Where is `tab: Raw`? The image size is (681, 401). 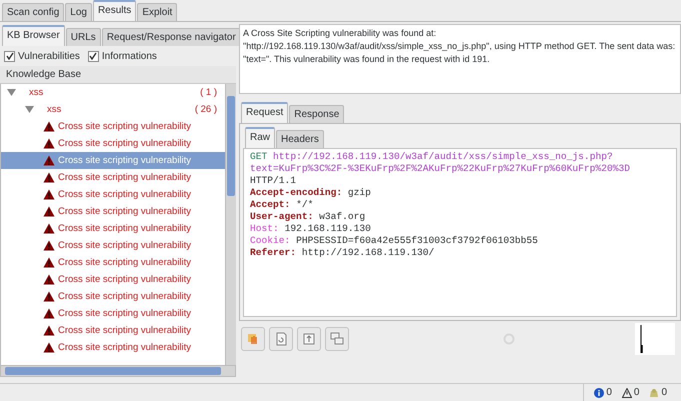 tab: Raw is located at coordinates (260, 137).